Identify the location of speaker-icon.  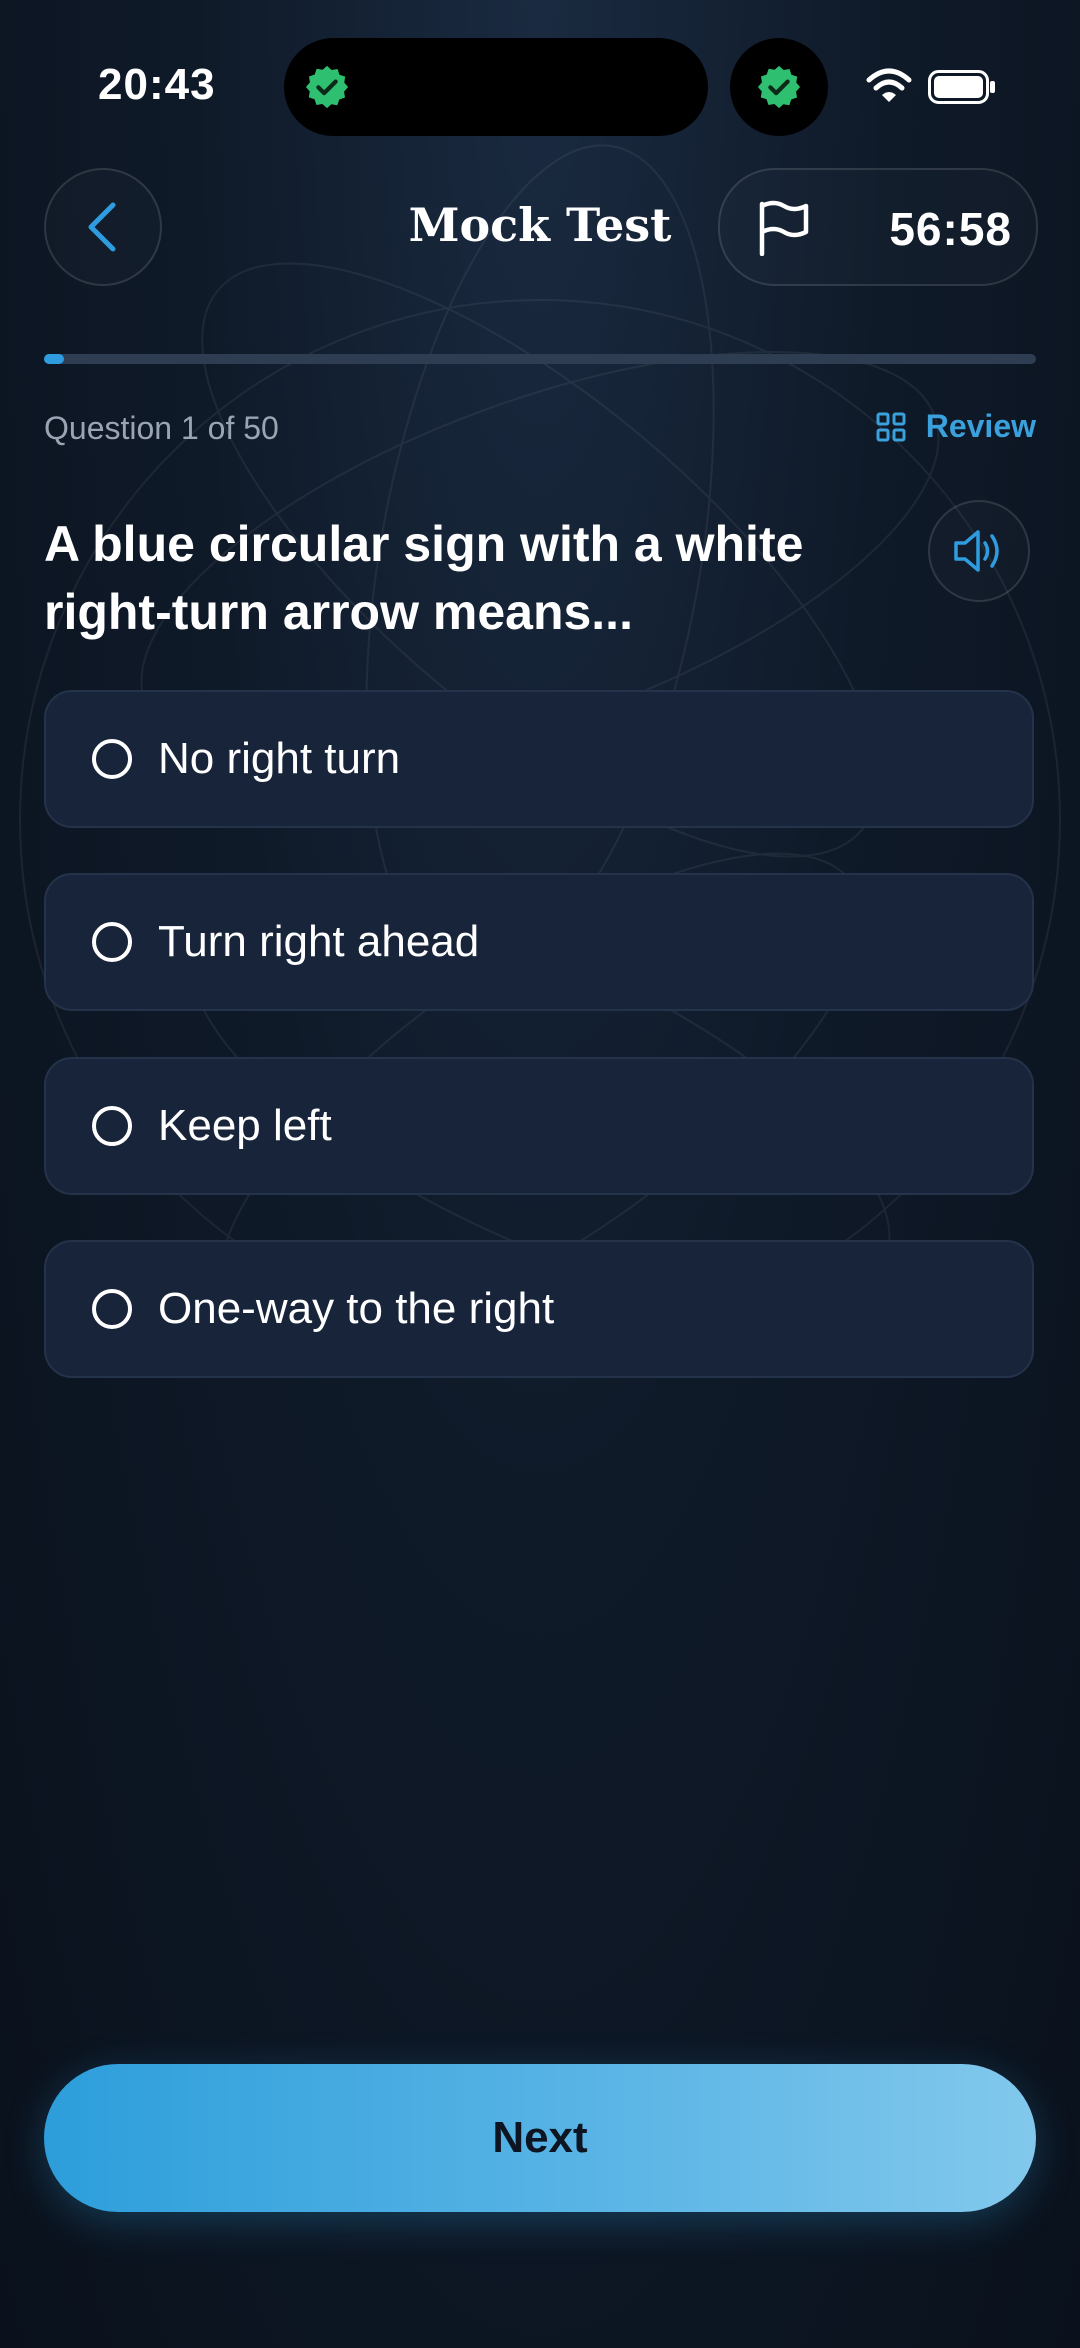
(976, 551).